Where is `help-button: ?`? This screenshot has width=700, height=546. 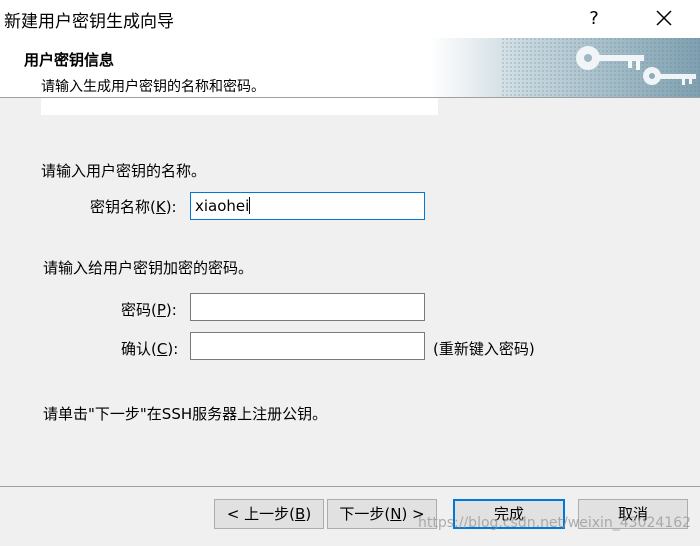 help-button: ? is located at coordinates (594, 19).